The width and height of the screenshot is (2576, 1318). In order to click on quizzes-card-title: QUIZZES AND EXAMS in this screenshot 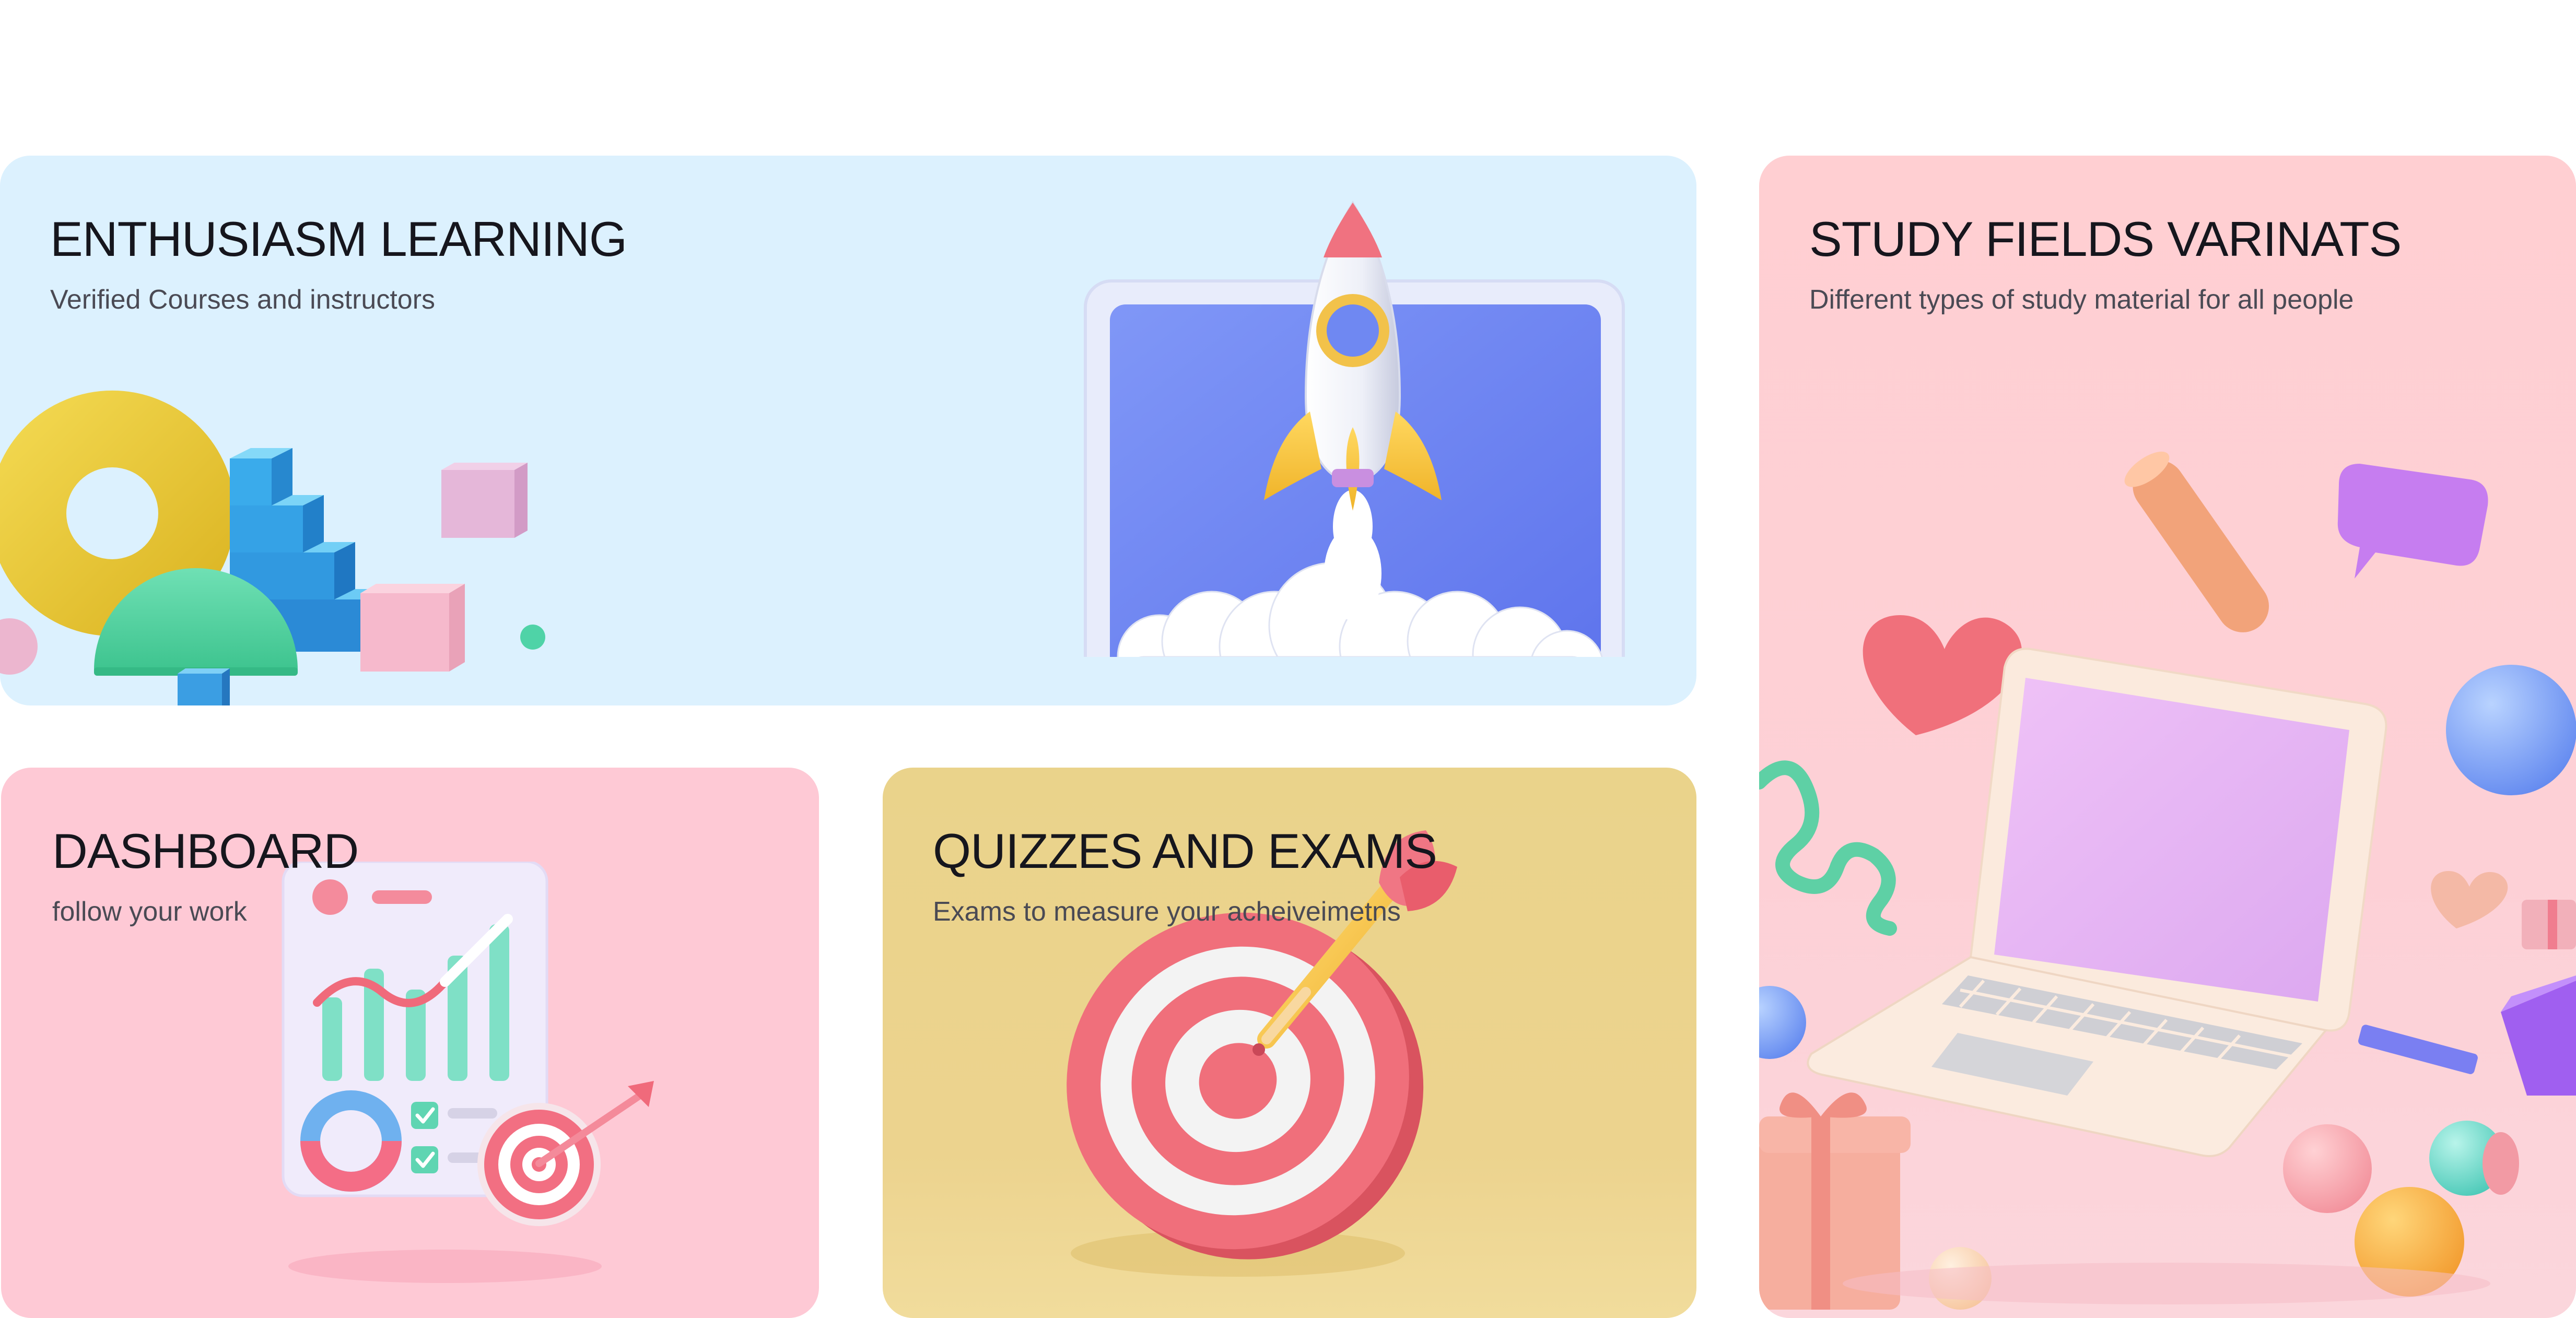, I will do `click(1185, 851)`.